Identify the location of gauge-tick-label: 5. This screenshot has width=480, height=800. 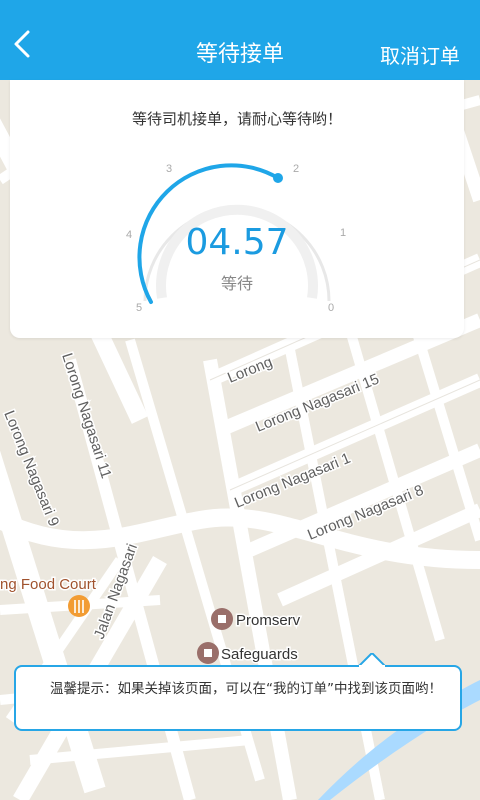
(139, 308).